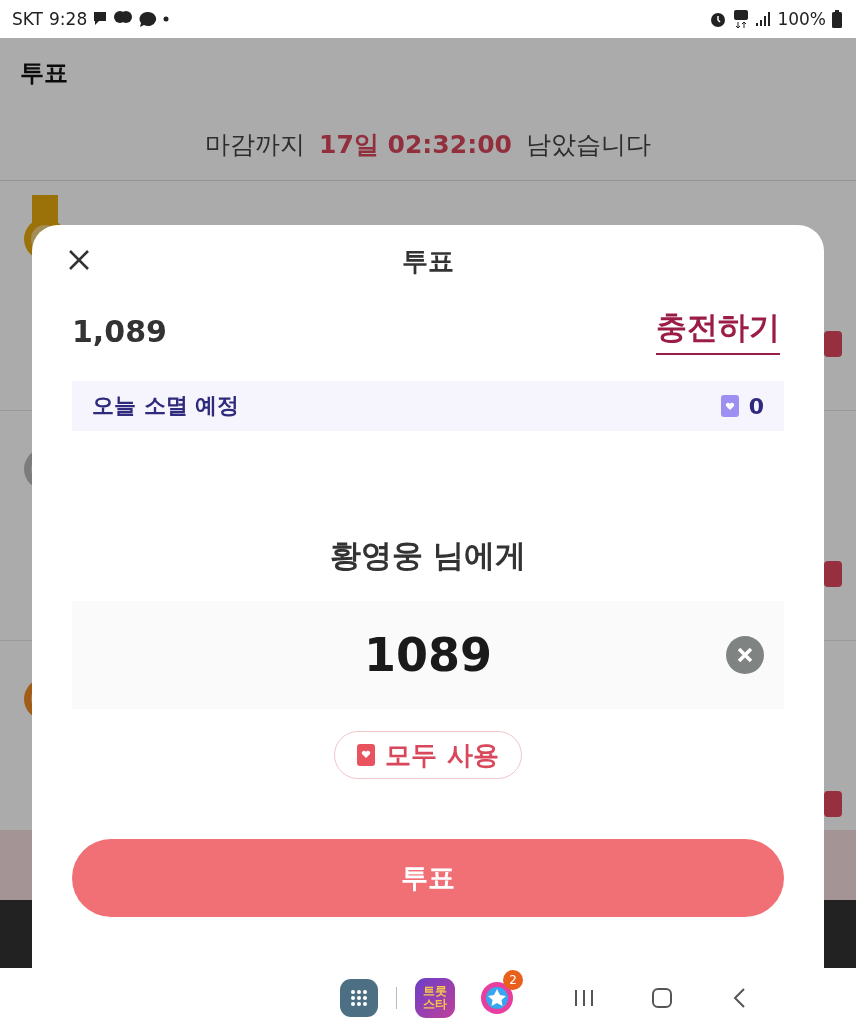  What do you see at coordinates (588, 144) in the screenshot?
I see `deadline-suffix: 남았습니다` at bounding box center [588, 144].